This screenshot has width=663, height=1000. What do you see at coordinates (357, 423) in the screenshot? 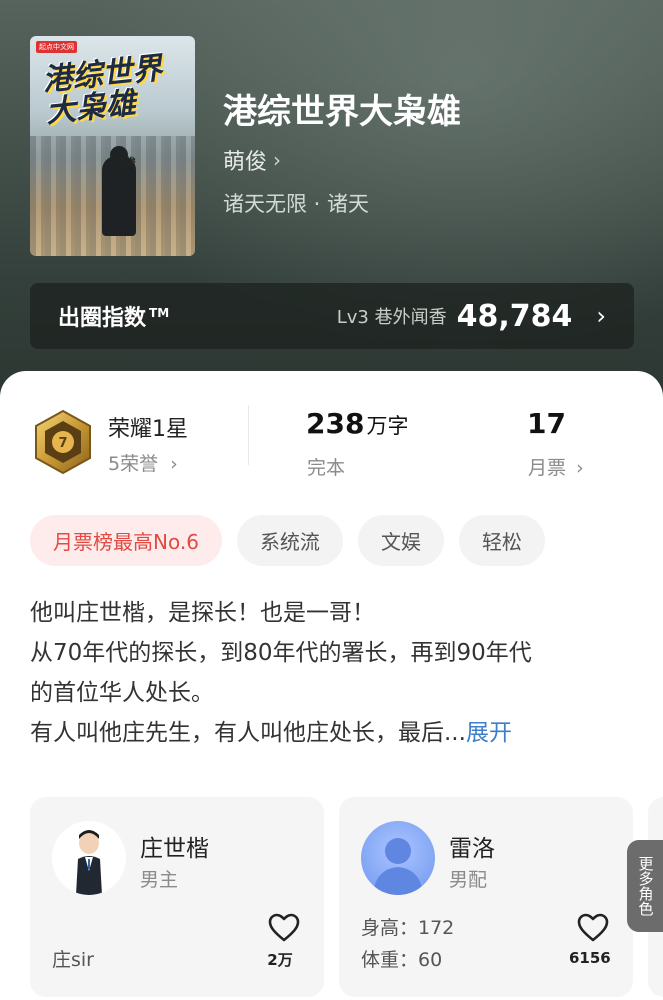
I see `word-count: 238万字` at bounding box center [357, 423].